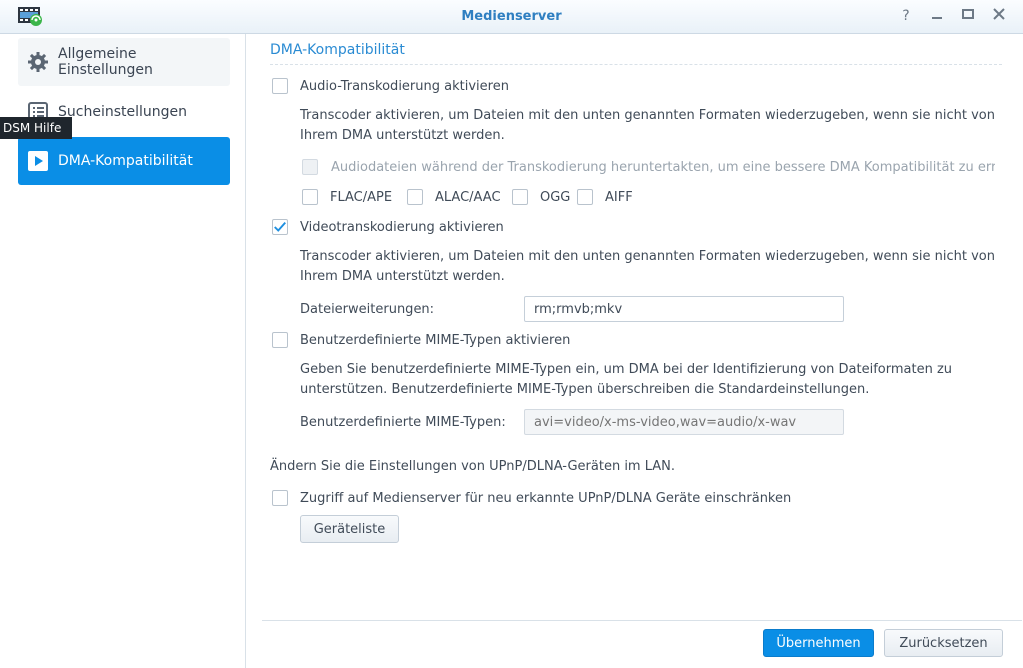 This screenshot has height=668, width=1023. Describe the element at coordinates (123, 112) in the screenshot. I see `sidebar-item-label: Sucheinstellungen` at that location.